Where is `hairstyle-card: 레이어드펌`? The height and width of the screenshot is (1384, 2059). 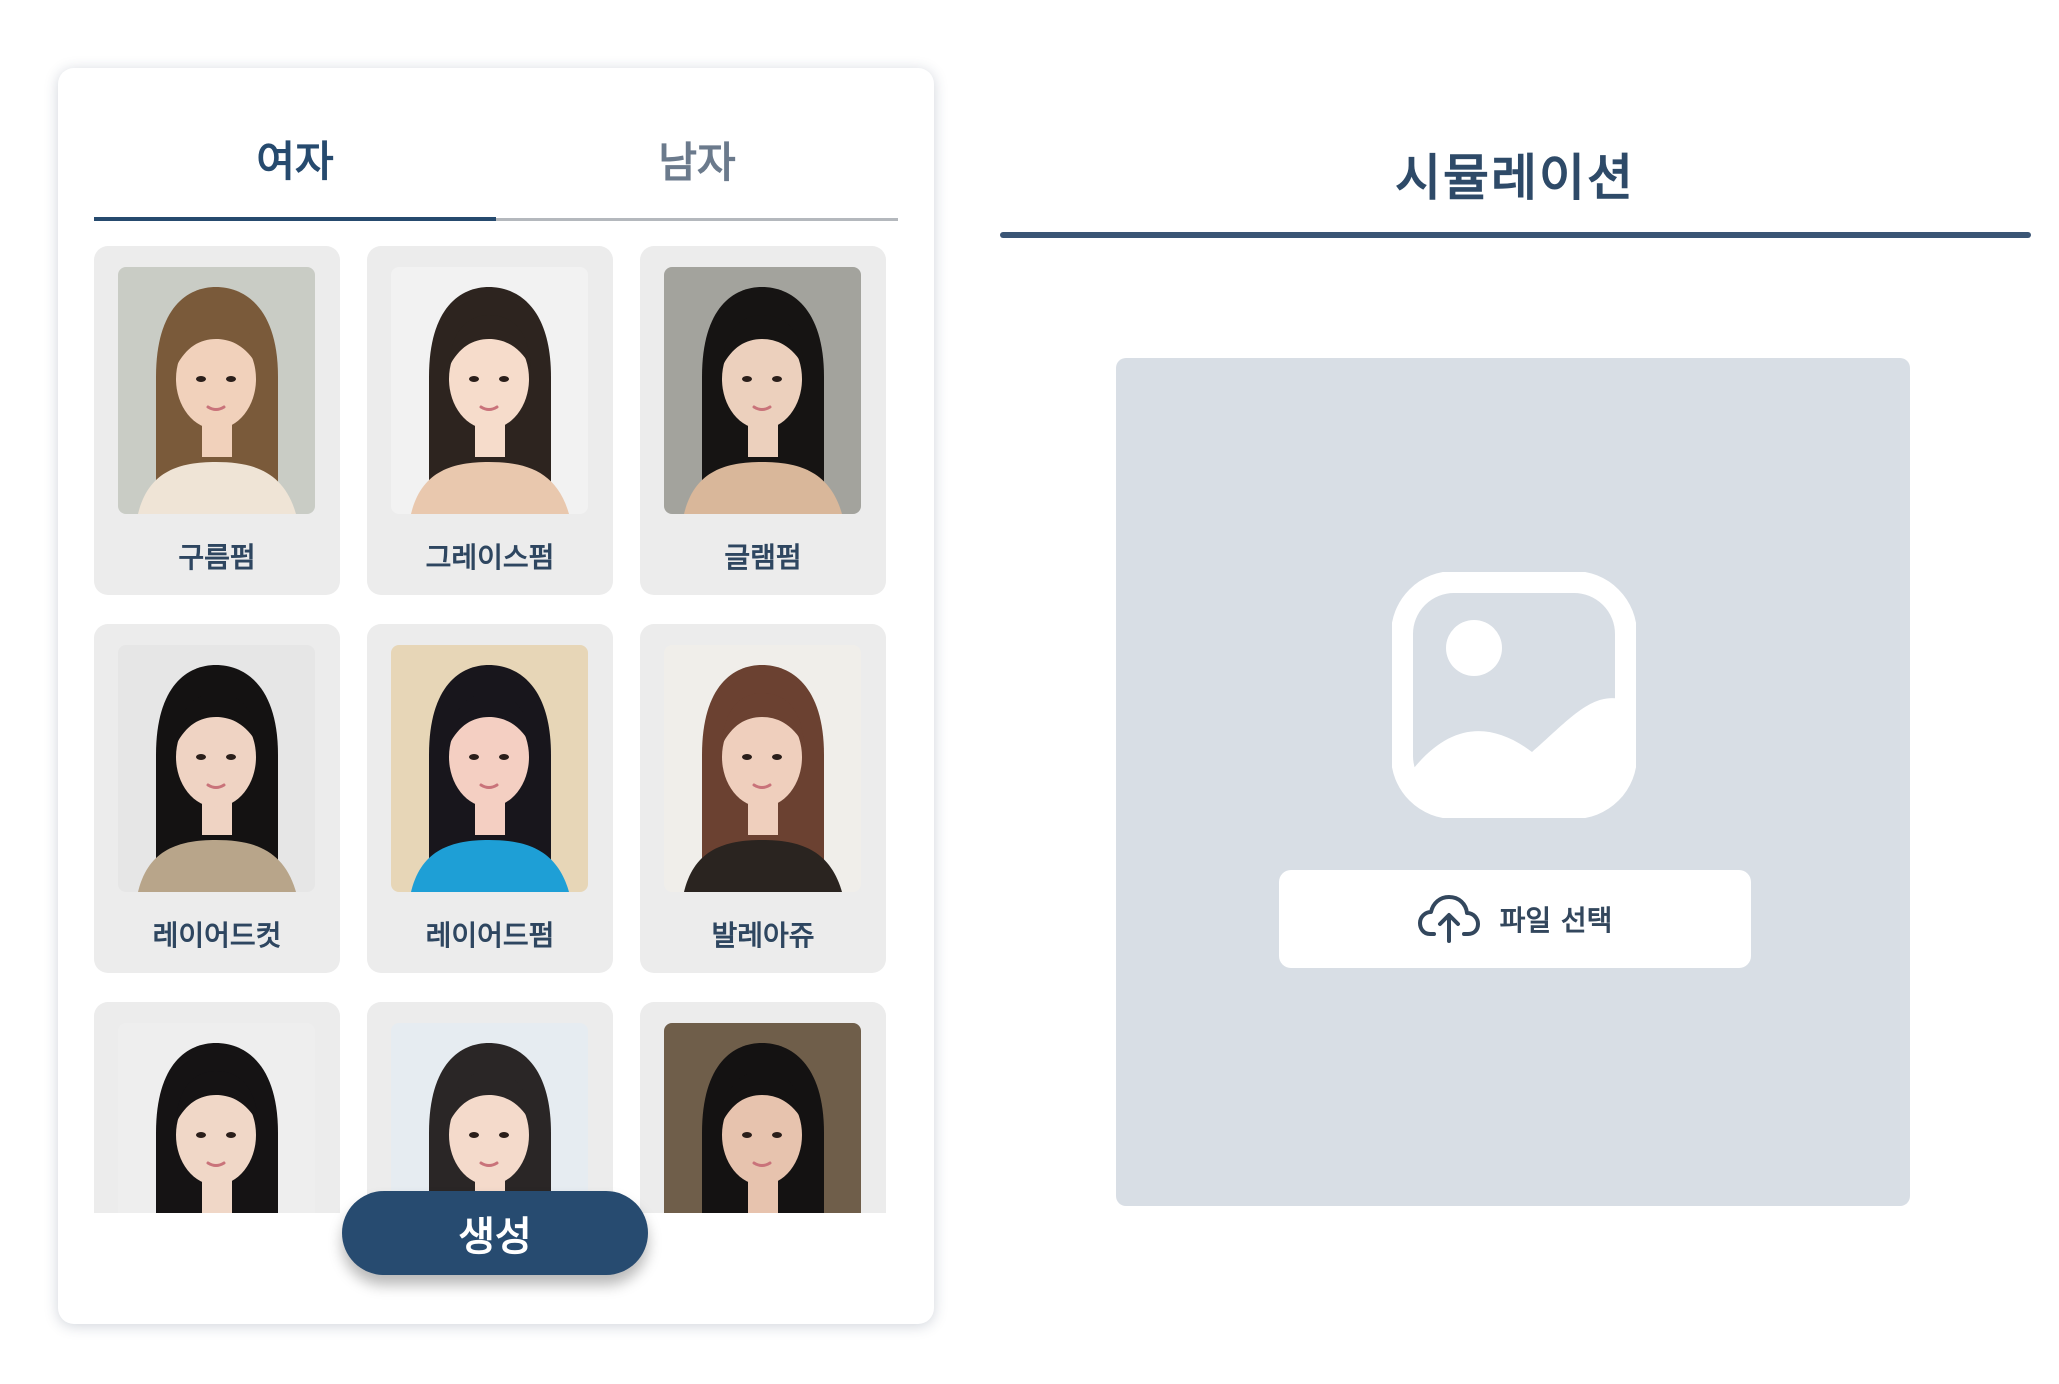 hairstyle-card: 레이어드펌 is located at coordinates (490, 798).